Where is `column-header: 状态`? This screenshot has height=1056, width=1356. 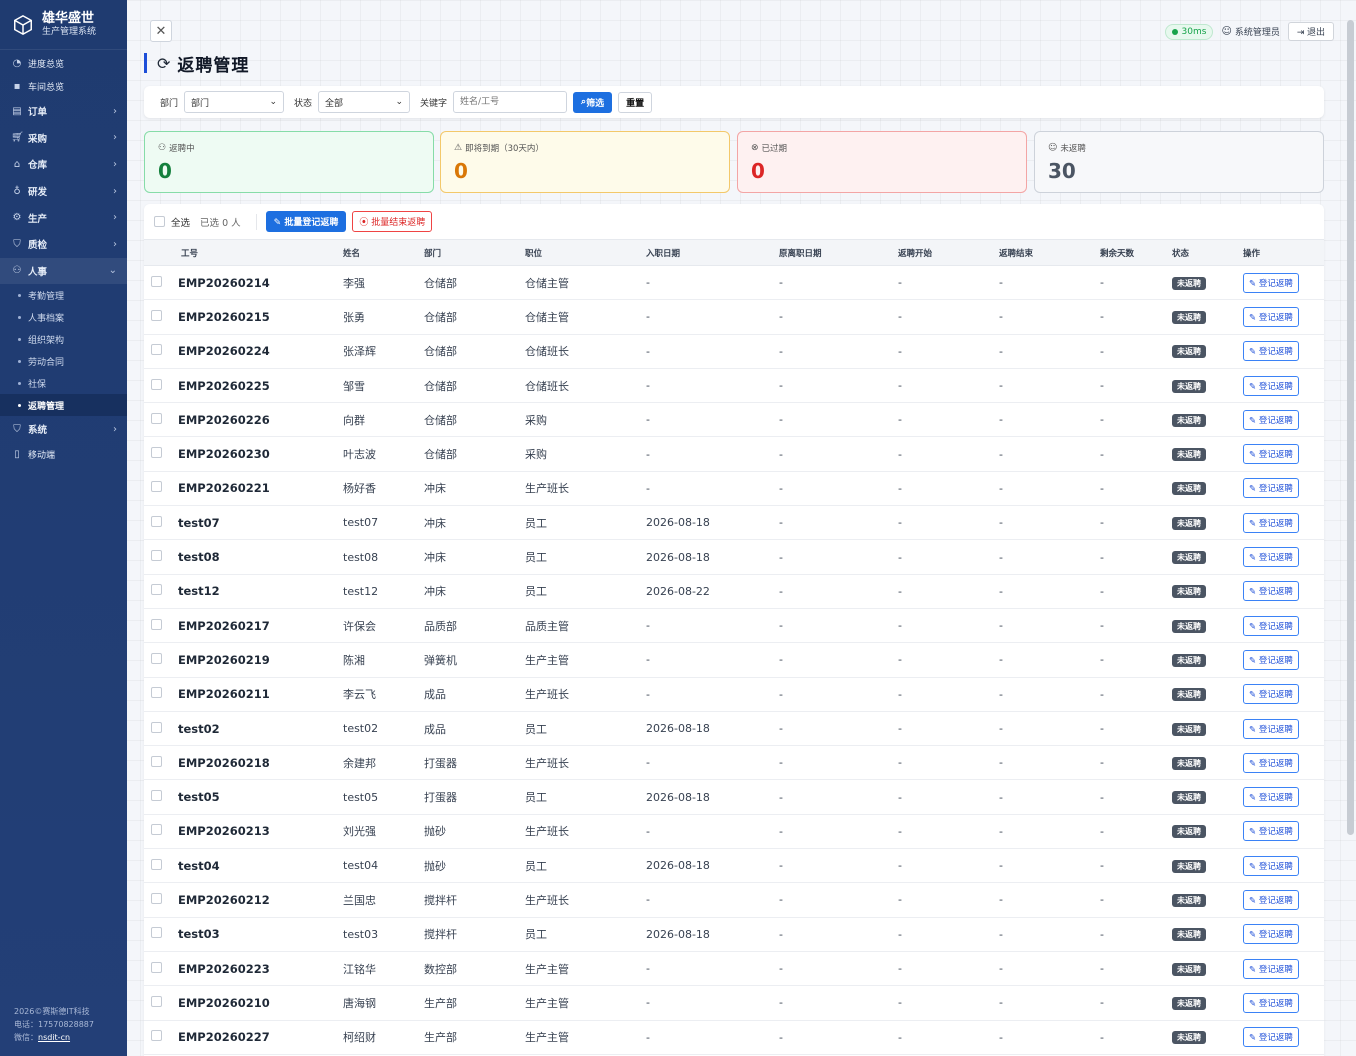
column-header: 状态 is located at coordinates (1207, 253).